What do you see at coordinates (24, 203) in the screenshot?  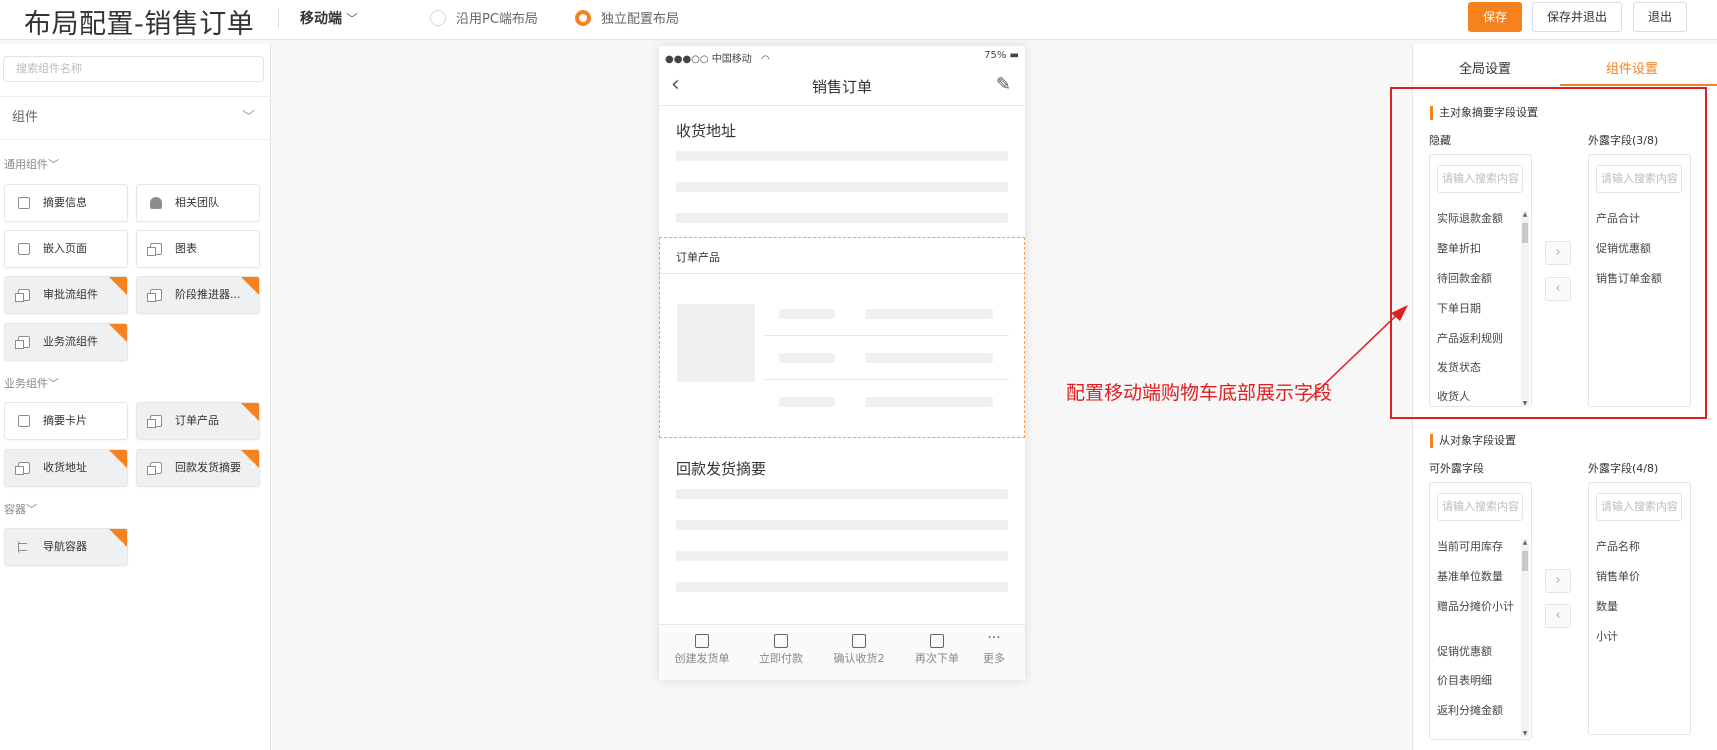 I see `summary-icon` at bounding box center [24, 203].